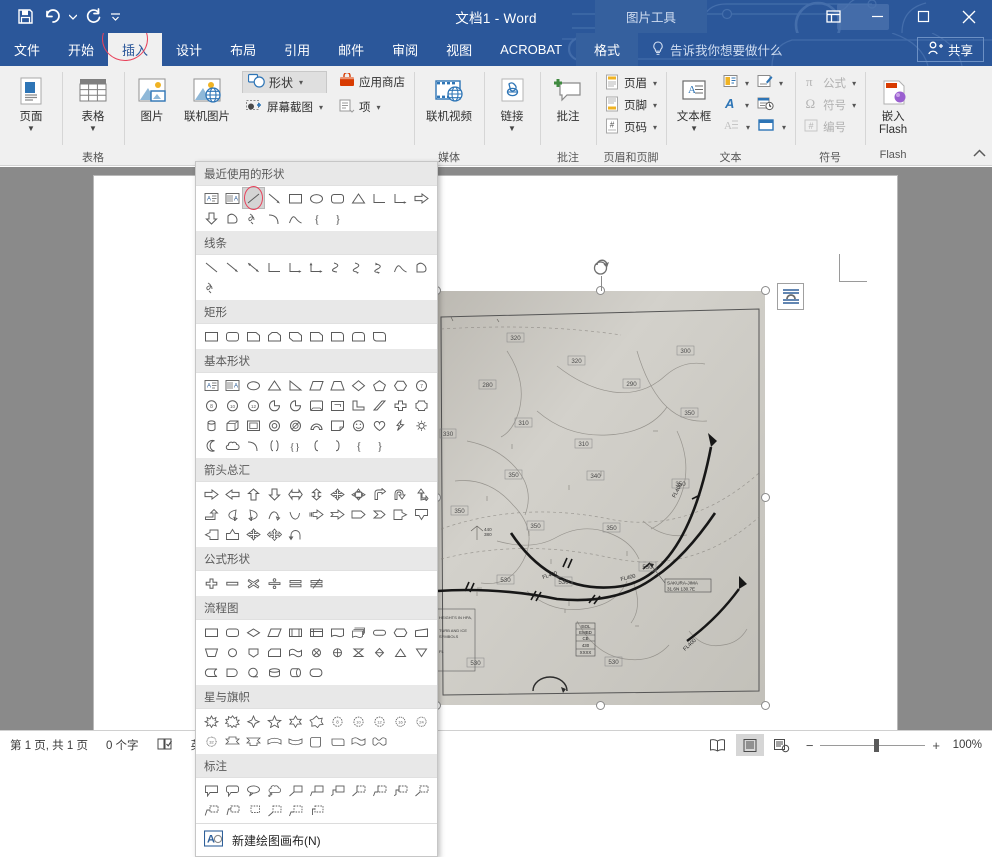 Image resolution: width=992 pixels, height=857 pixels. Describe the element at coordinates (94, 17) in the screenshot. I see `redo-icon` at that location.